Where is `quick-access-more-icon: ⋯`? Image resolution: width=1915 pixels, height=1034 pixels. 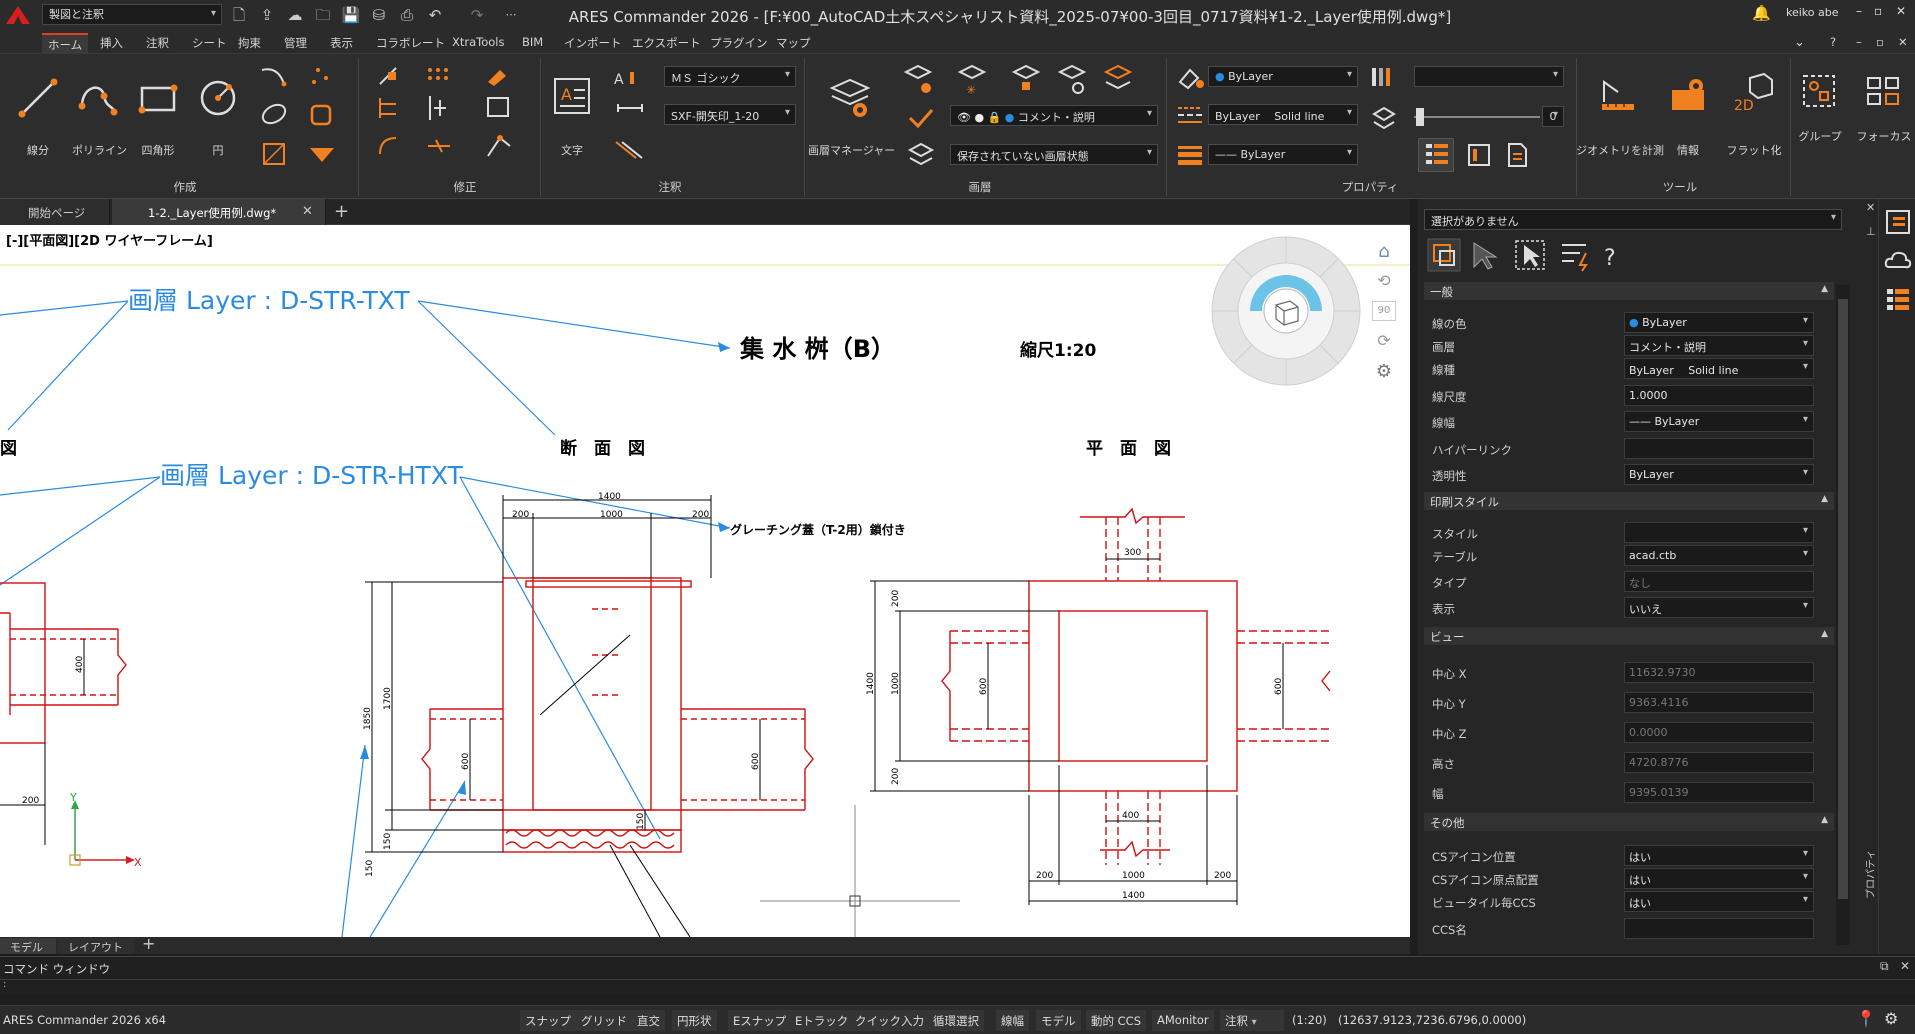
quick-access-more-icon: ⋯ is located at coordinates (511, 15).